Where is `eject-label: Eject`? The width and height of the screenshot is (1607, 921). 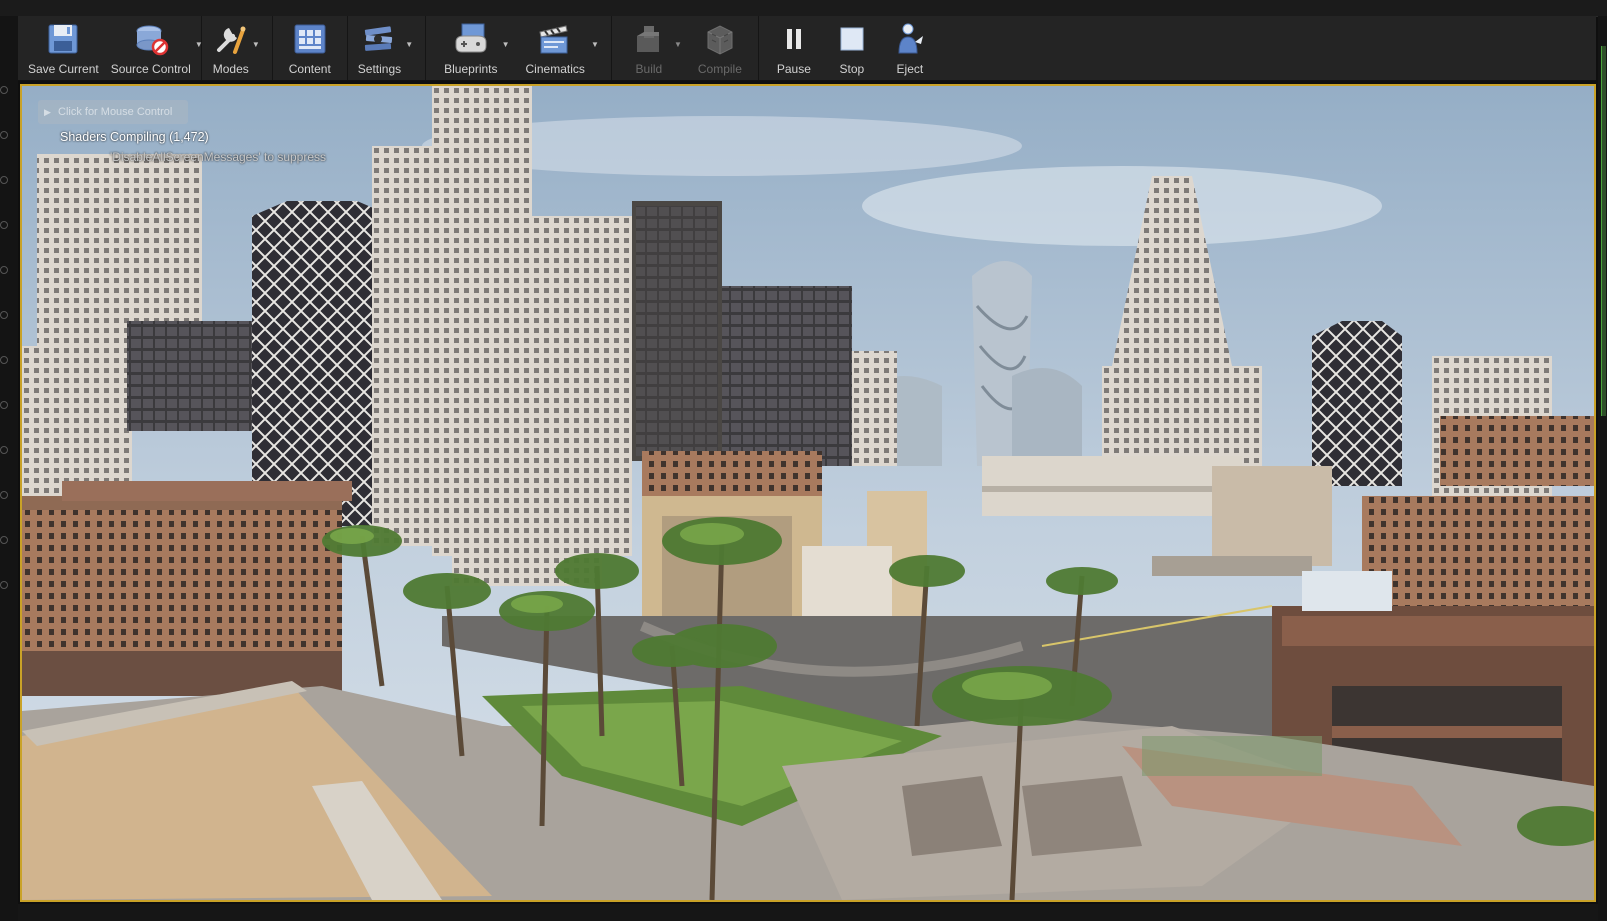 eject-label: Eject is located at coordinates (910, 69).